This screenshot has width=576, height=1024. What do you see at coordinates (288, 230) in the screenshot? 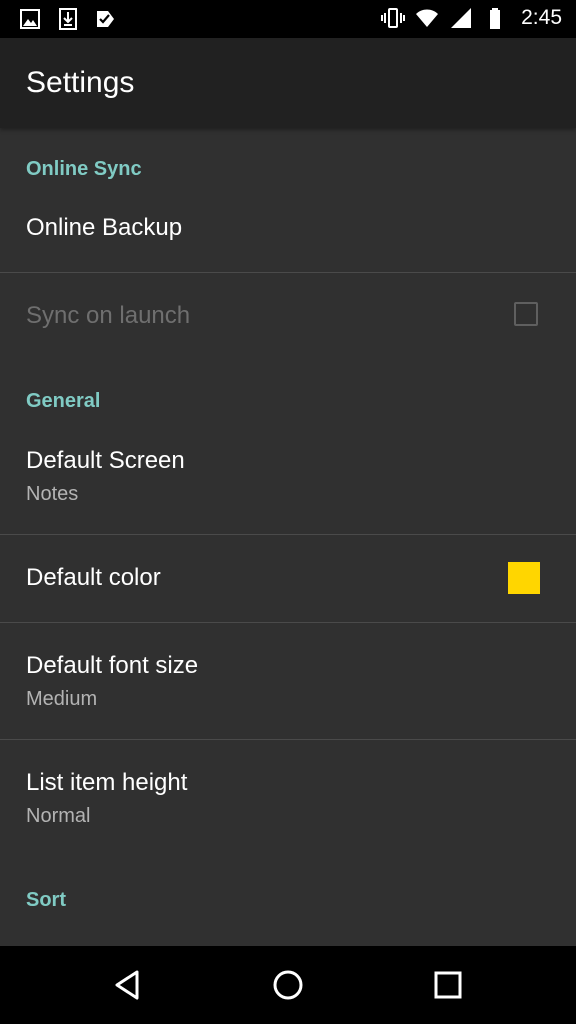
I see `pref-online-backup: Online Backup` at bounding box center [288, 230].